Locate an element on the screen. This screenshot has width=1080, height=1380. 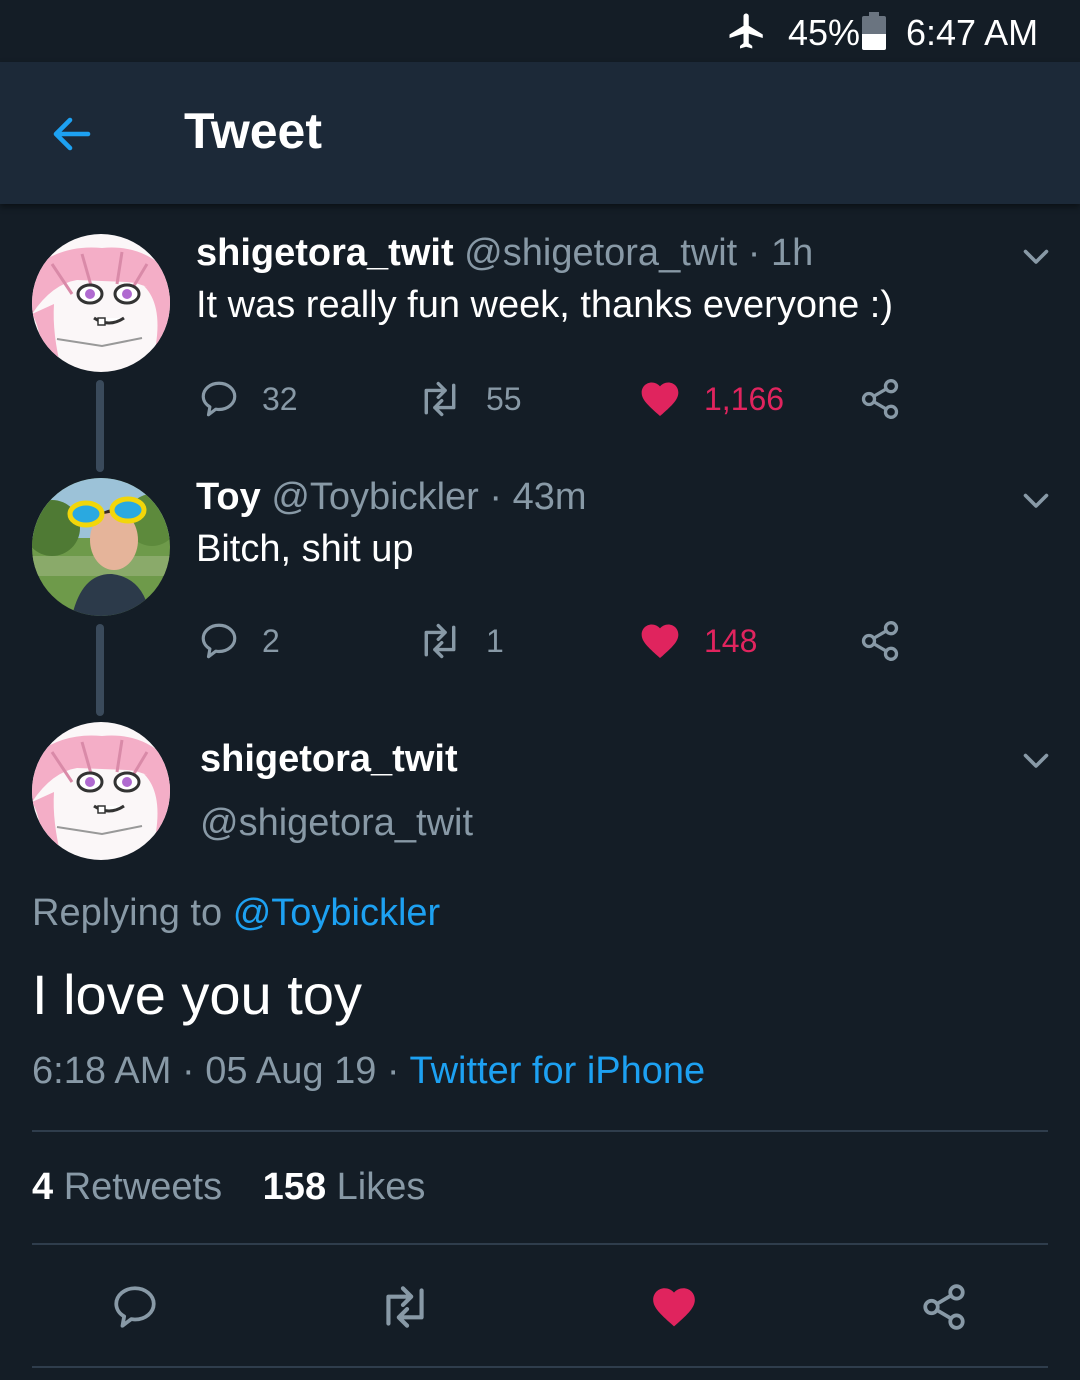
reply-button: 2 is located at coordinates (239, 641).